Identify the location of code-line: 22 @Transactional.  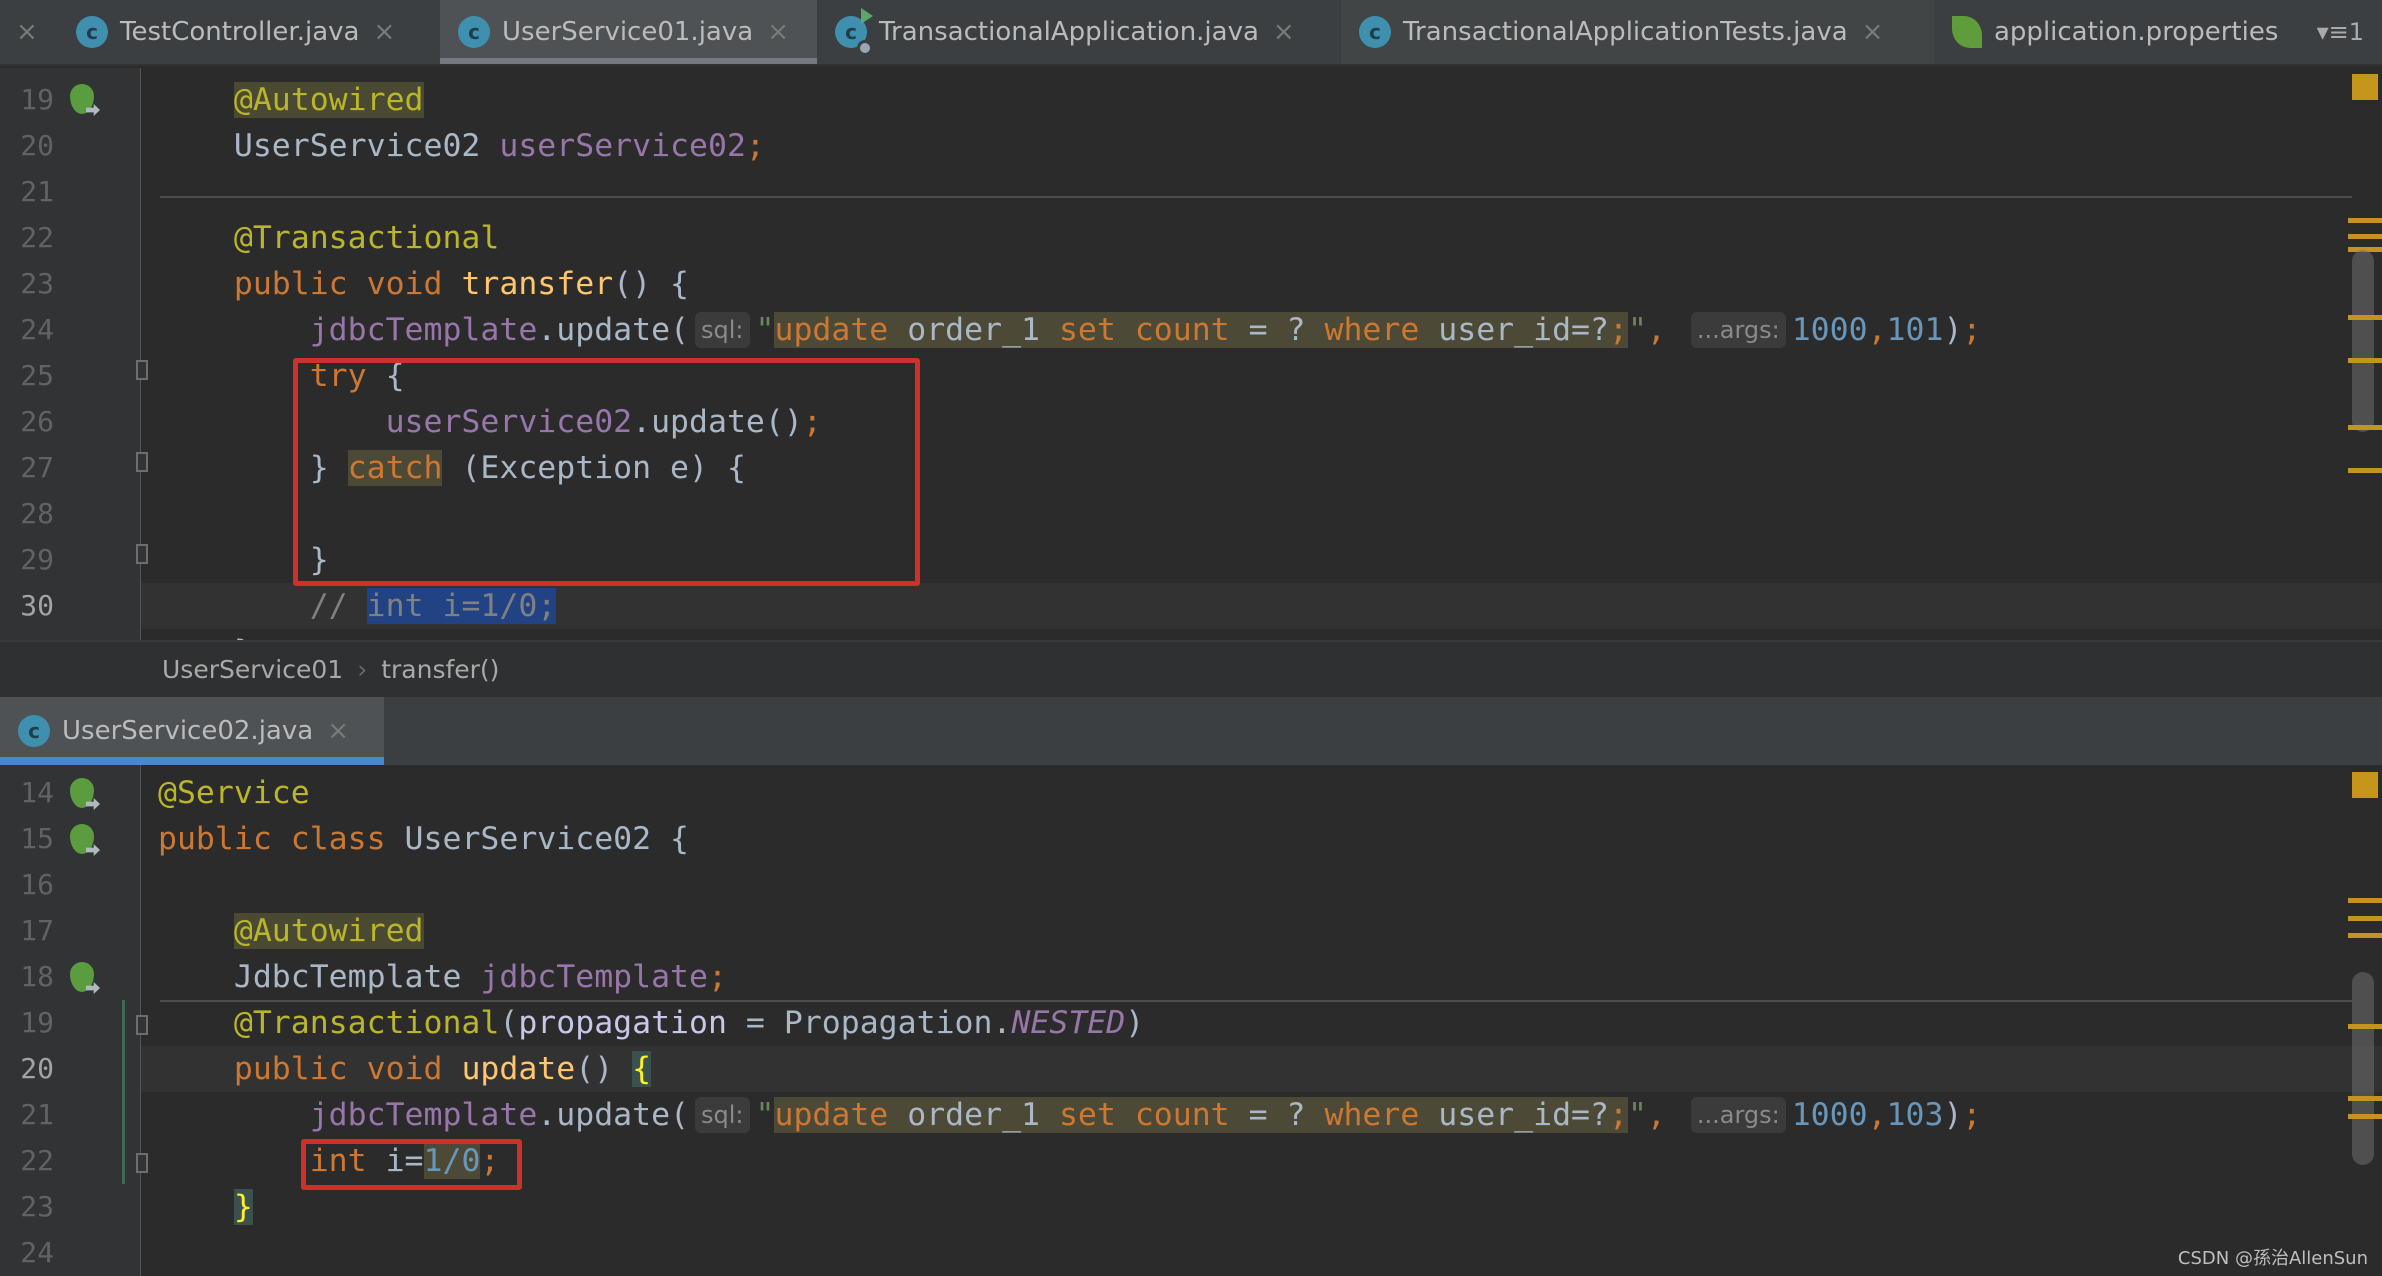
(1170, 238).